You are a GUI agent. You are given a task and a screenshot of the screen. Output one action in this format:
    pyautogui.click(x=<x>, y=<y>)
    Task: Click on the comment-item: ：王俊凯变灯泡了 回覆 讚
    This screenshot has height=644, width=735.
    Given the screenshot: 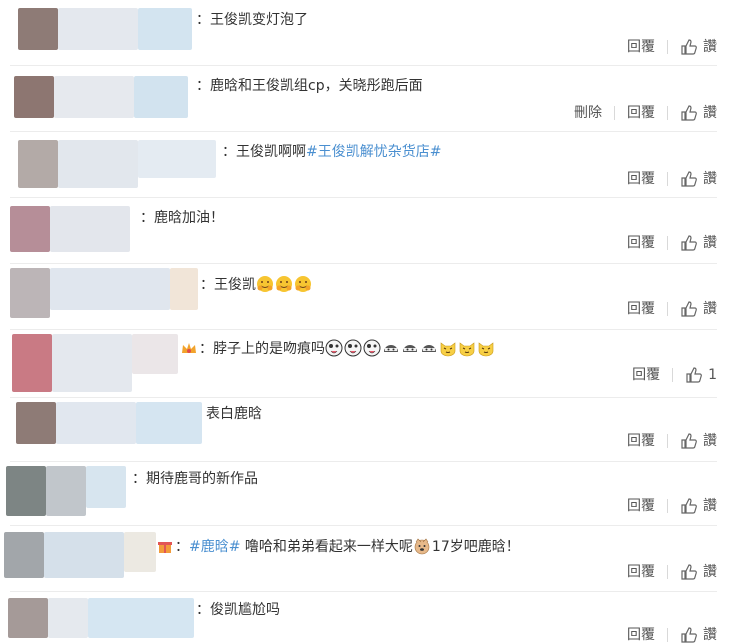 What is the action you would take?
    pyautogui.click(x=367, y=33)
    